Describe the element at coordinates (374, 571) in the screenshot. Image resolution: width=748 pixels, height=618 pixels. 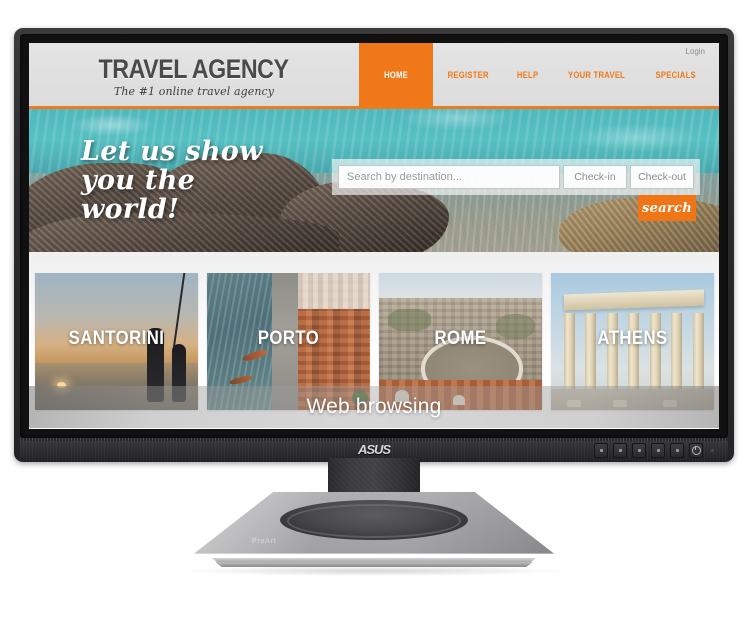
I see `floor-shadow` at that location.